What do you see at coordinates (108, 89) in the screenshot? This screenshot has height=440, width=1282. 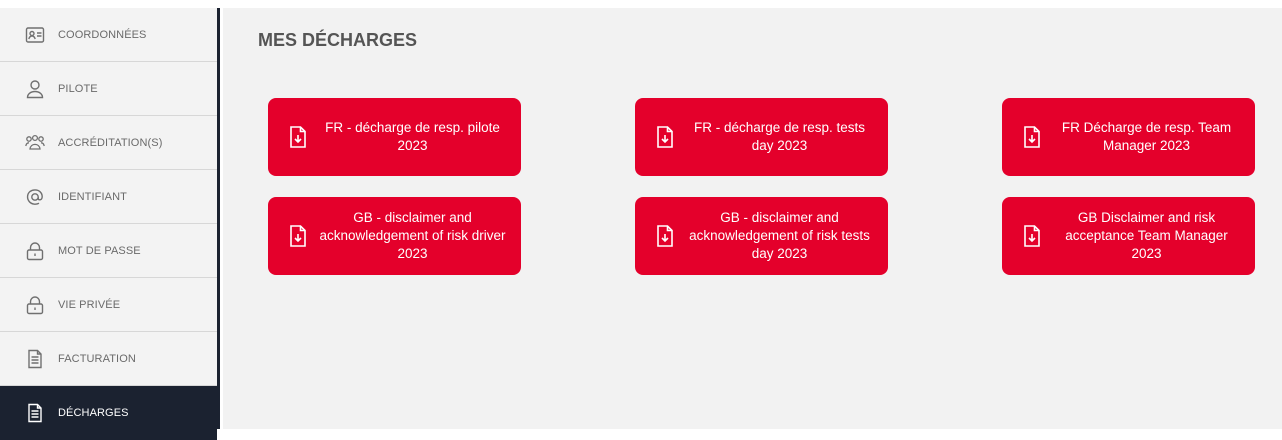 I see `sidebar-item-pilote: PILOTE` at bounding box center [108, 89].